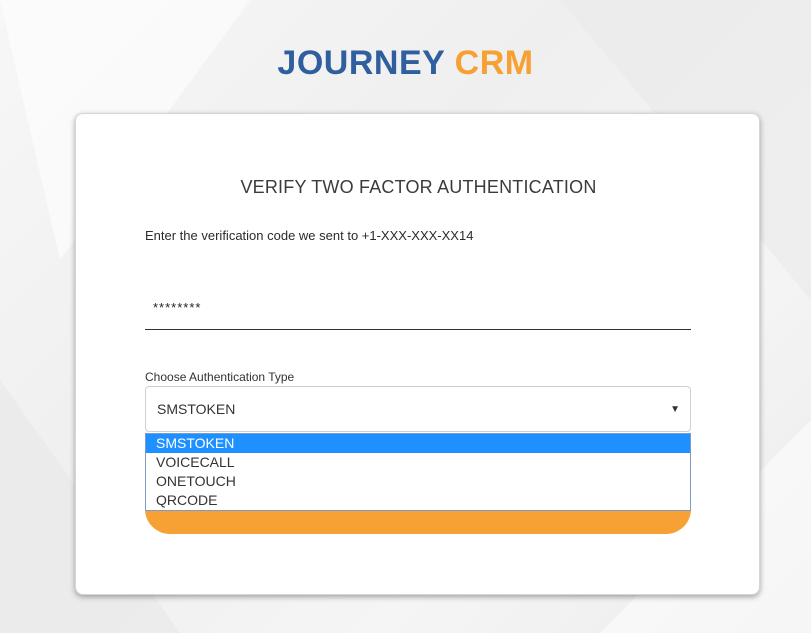 The width and height of the screenshot is (811, 633). Describe the element at coordinates (675, 409) in the screenshot. I see `caret-down-icon: ▼` at that location.